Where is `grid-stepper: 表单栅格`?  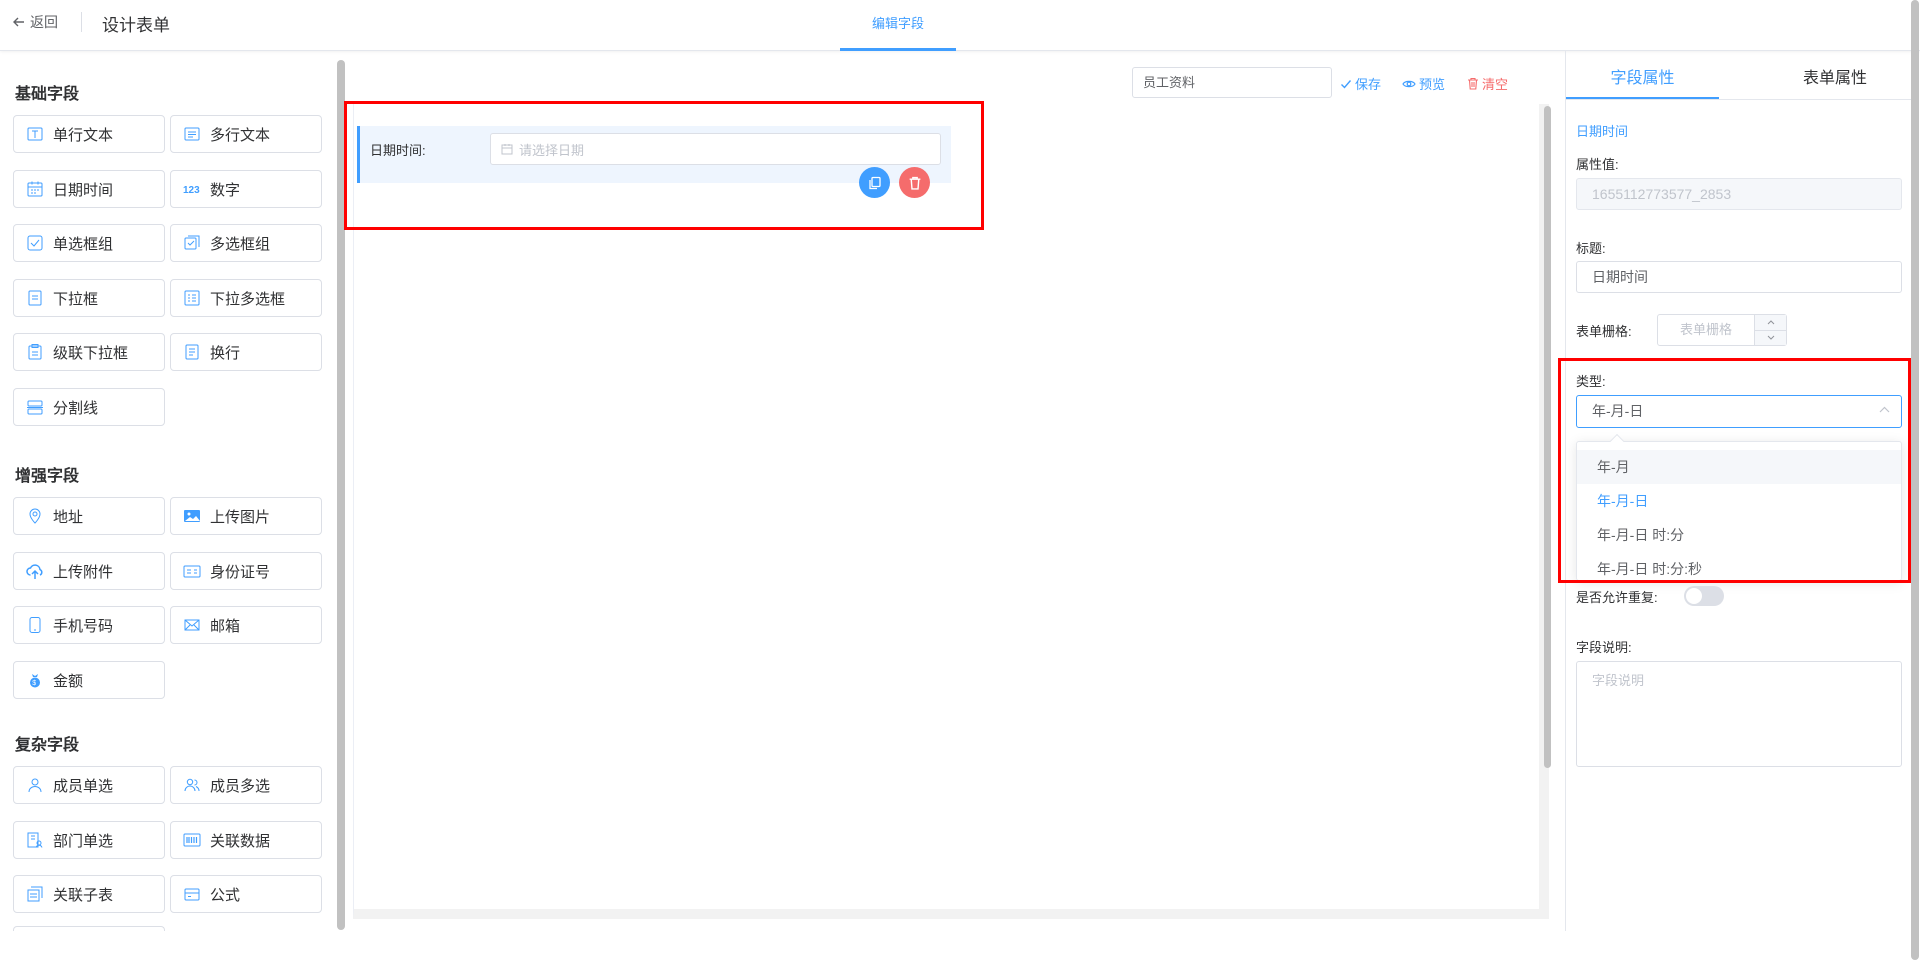 grid-stepper: 表单栅格 is located at coordinates (1722, 330).